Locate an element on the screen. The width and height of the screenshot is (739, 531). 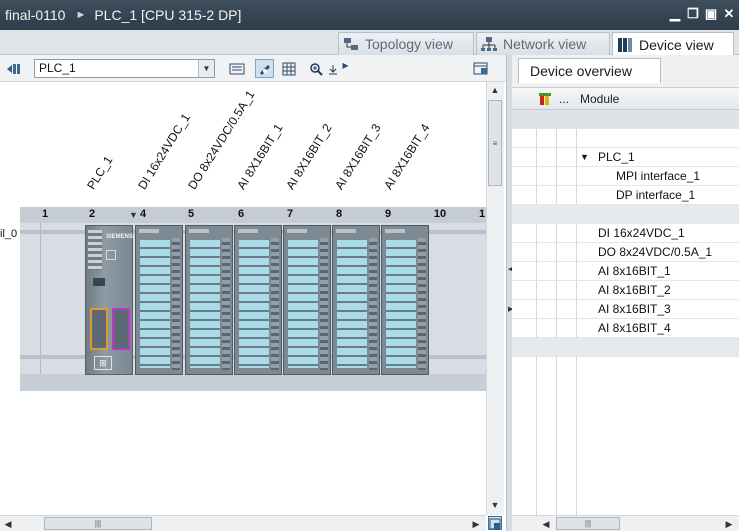
table-row: MPI interface_1 is located at coordinates (625, 176).